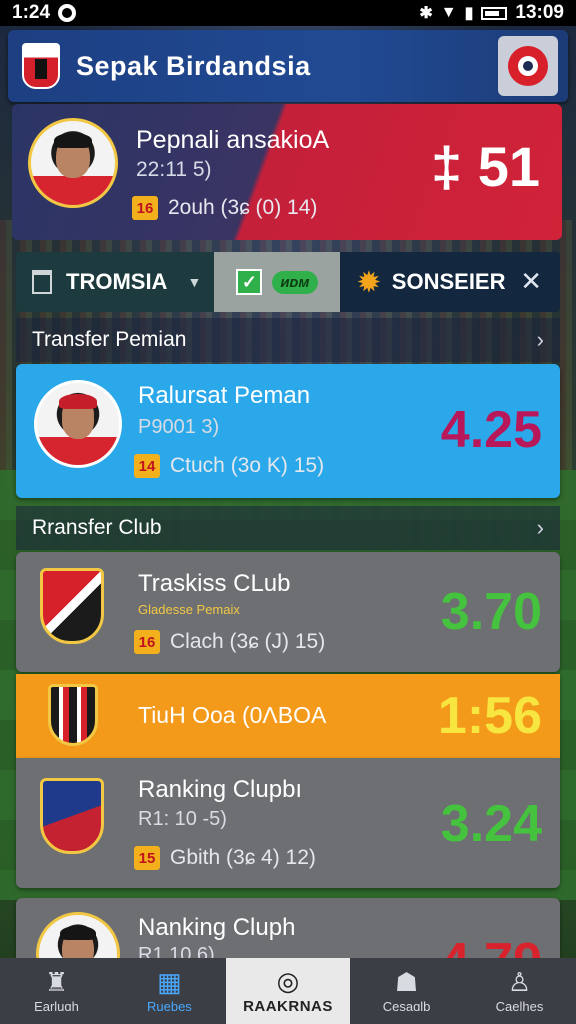 This screenshot has height=1024, width=576. I want to click on player-name: Pepnali ansakioA, so click(233, 140).